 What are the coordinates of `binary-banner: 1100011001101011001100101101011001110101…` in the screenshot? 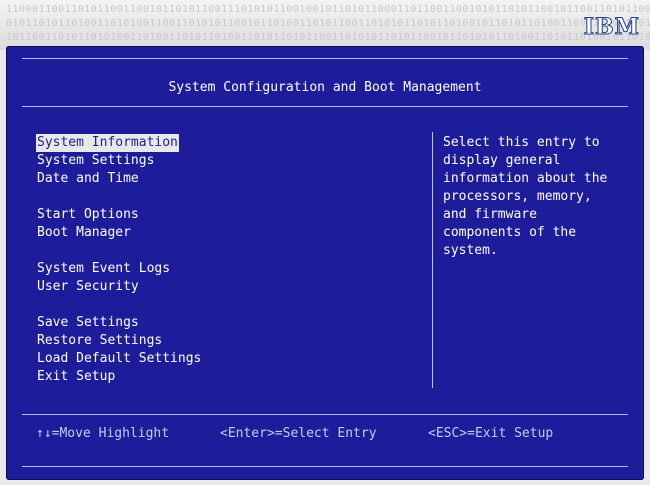 It's located at (325, 25).